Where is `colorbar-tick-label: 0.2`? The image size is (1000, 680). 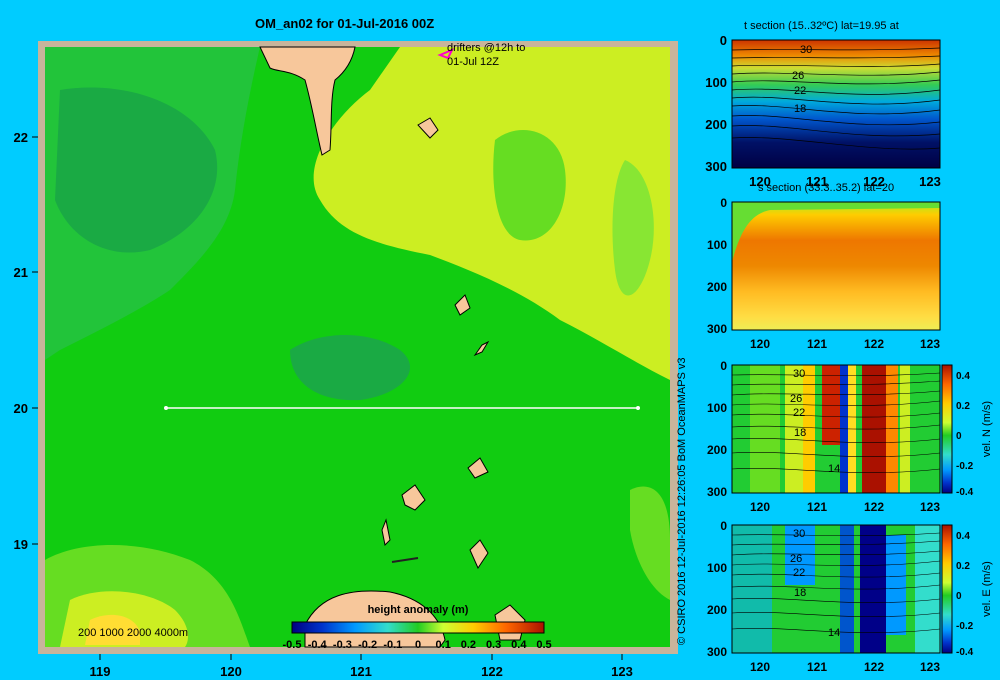
colorbar-tick-label: 0.2 is located at coordinates (468, 645).